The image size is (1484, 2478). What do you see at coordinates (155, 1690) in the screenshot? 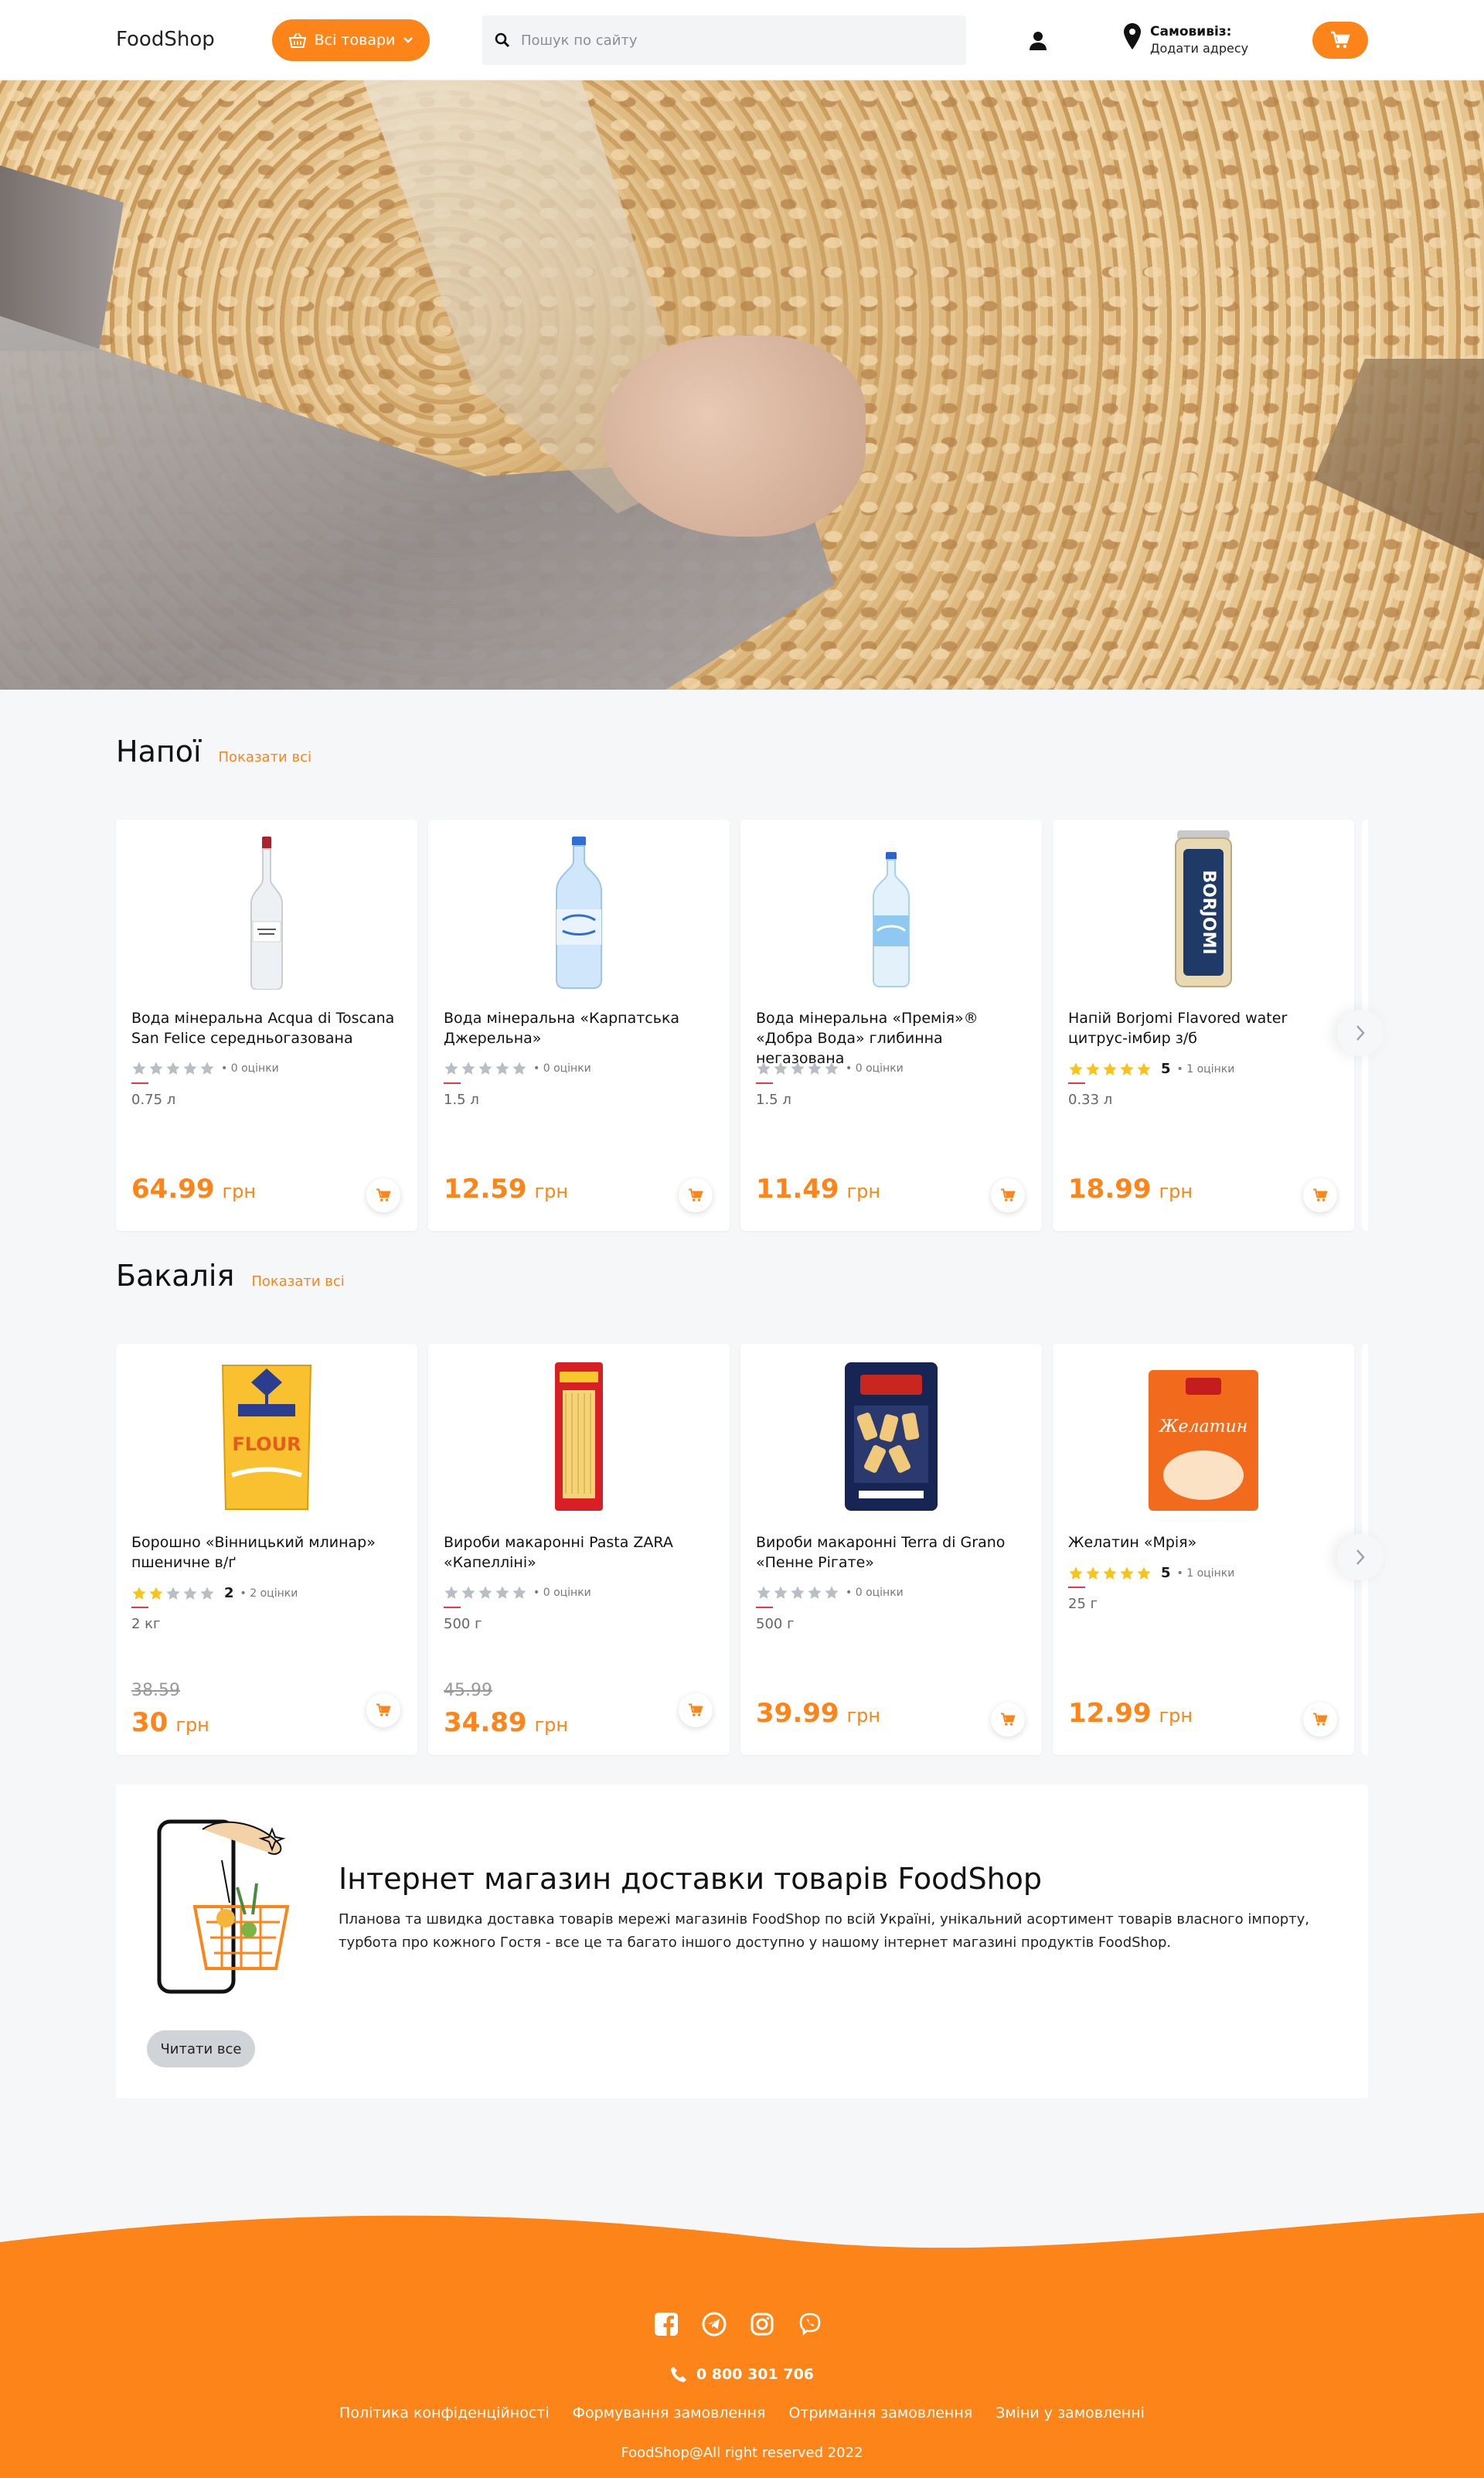
I see `old-price: 38.59` at bounding box center [155, 1690].